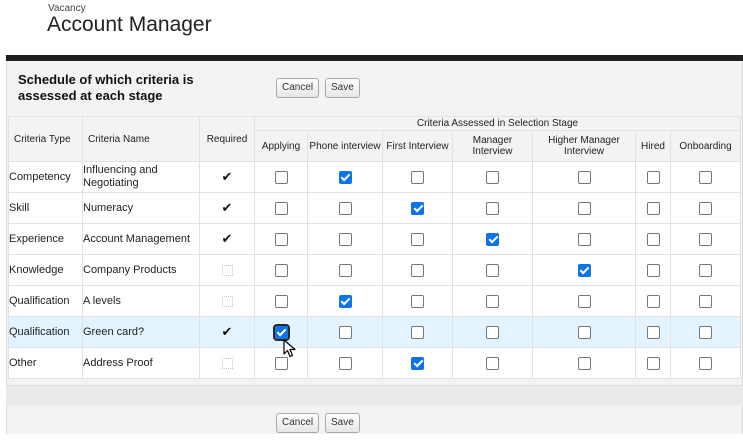 The width and height of the screenshot is (743, 441). Describe the element at coordinates (705, 146) in the screenshot. I see `col-header-stage: Onboarding` at that location.